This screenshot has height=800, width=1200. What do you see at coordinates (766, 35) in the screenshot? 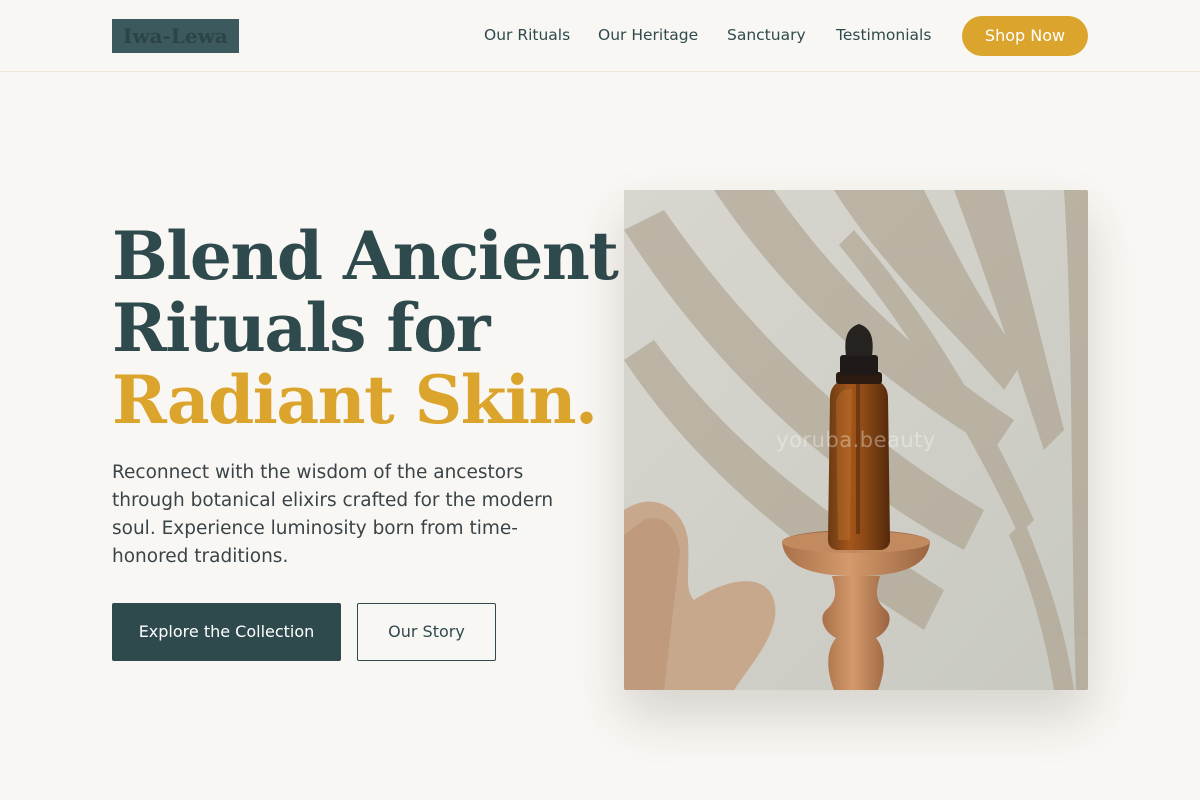
I see `nav-link-sanctuary: Sanctuary` at bounding box center [766, 35].